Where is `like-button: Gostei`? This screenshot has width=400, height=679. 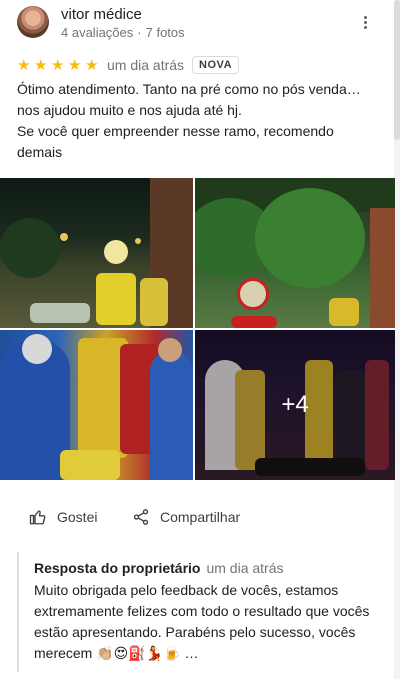
like-button: Gostei is located at coordinates (63, 517).